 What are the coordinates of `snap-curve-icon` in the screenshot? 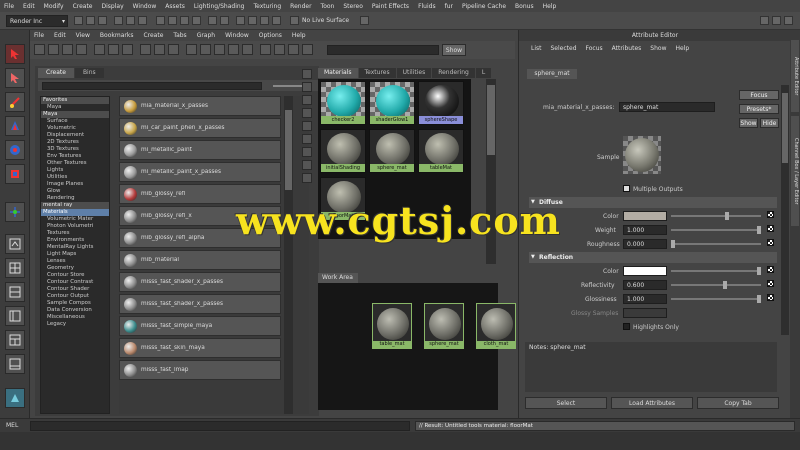 It's located at (172, 20).